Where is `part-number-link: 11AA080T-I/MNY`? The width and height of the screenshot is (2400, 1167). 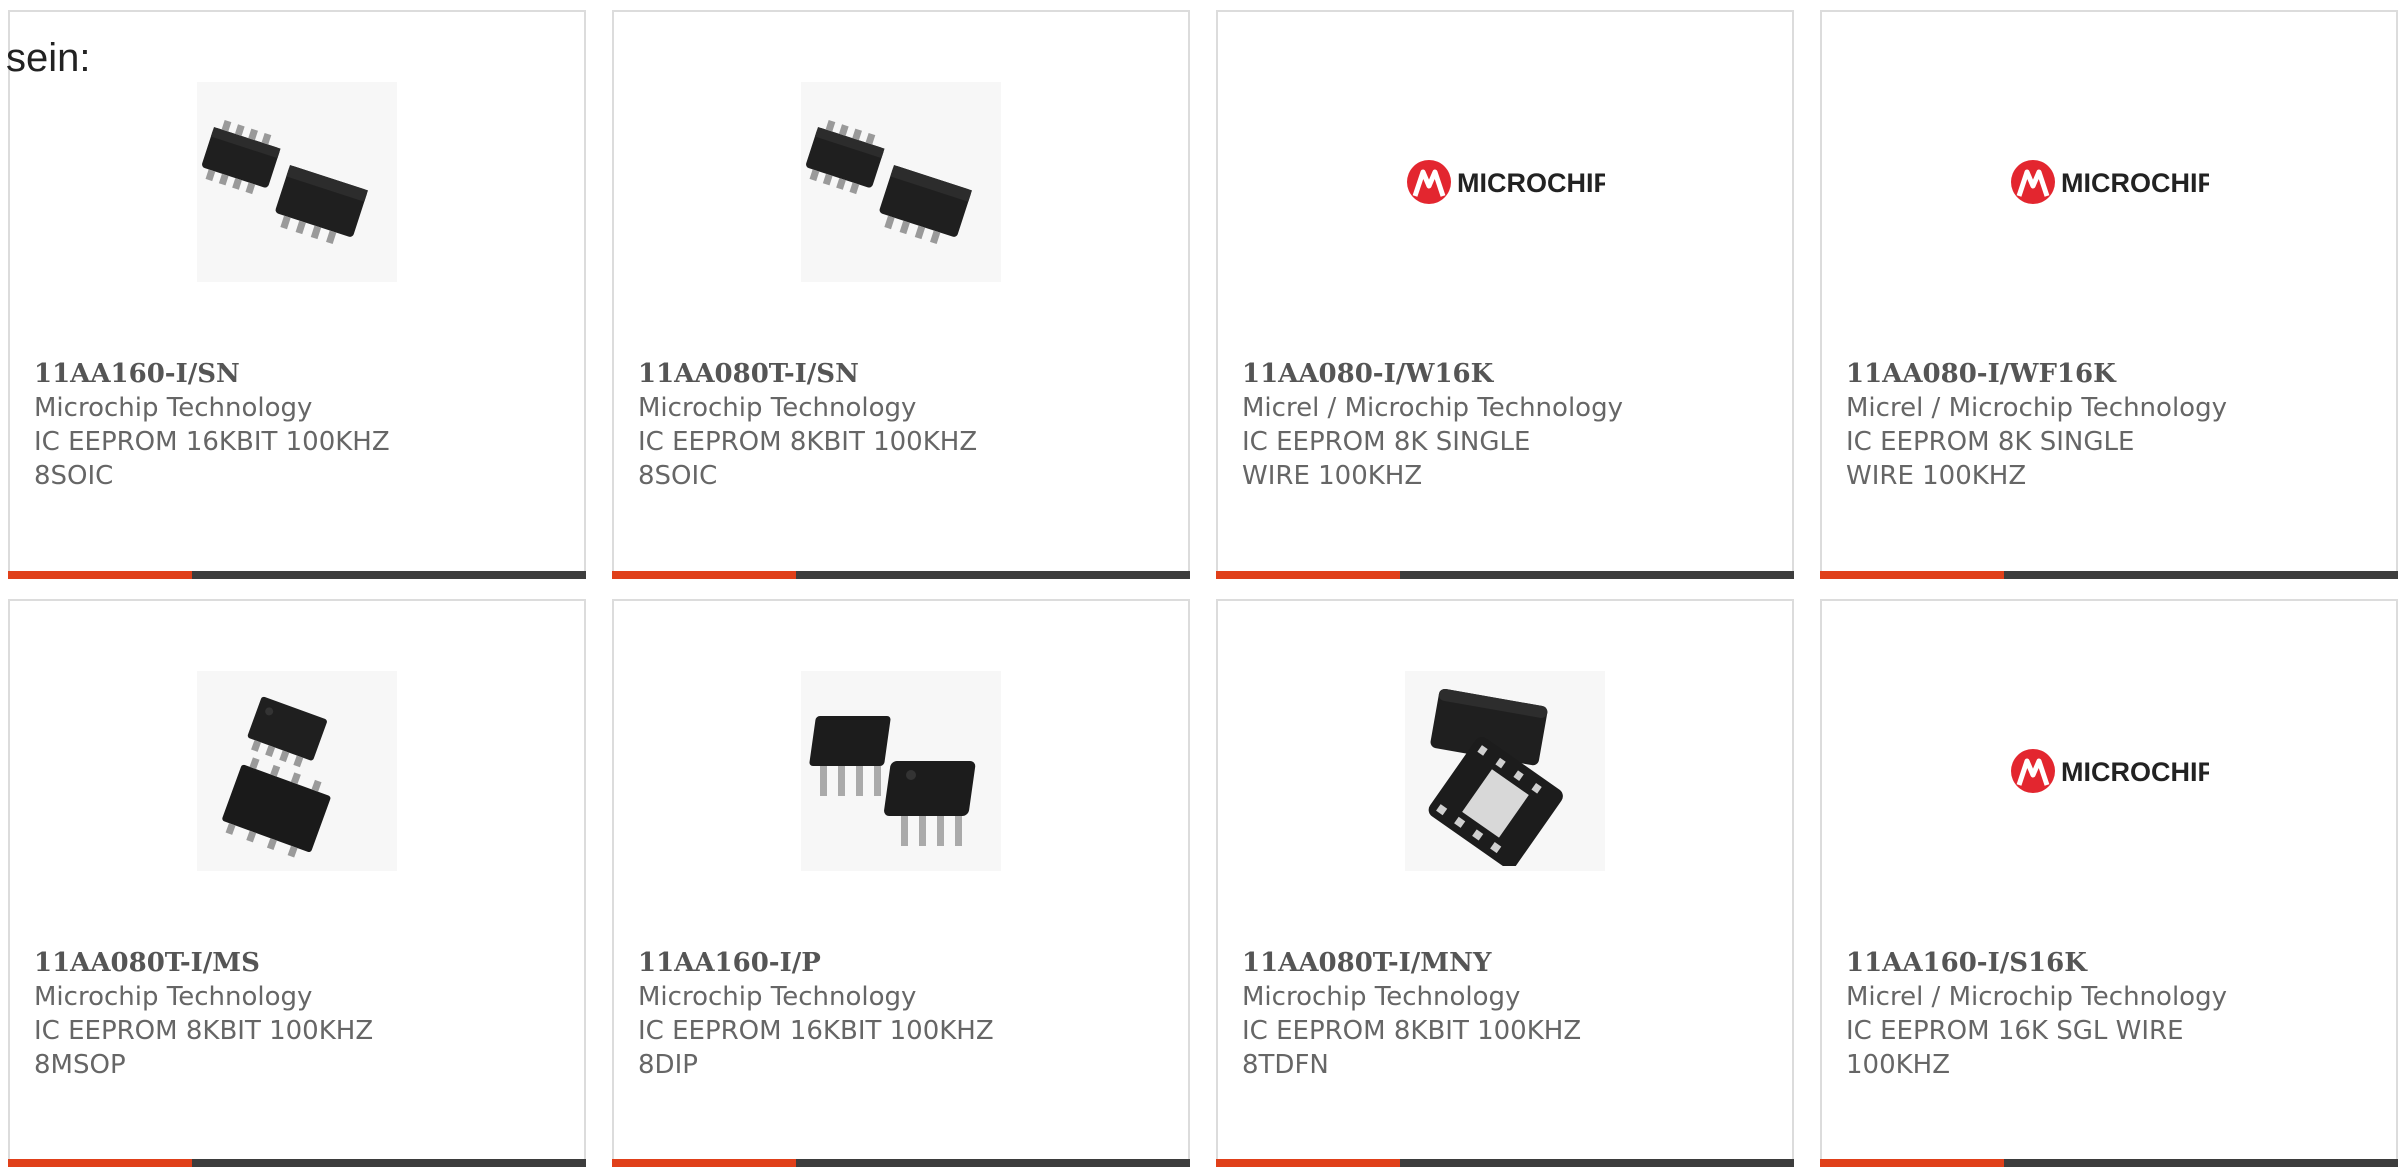
part-number-link: 11AA080T-I/MNY is located at coordinates (1502, 963).